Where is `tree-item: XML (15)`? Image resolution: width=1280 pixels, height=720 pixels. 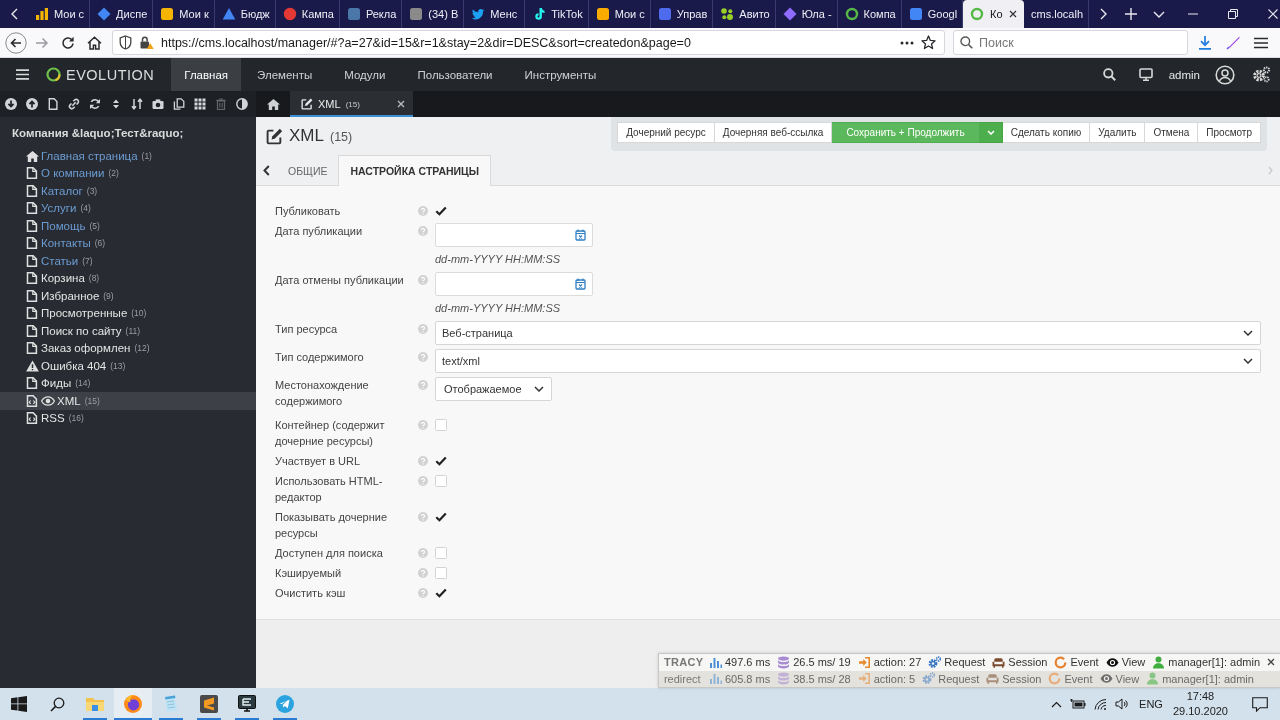
tree-item: XML (15) is located at coordinates (128, 401).